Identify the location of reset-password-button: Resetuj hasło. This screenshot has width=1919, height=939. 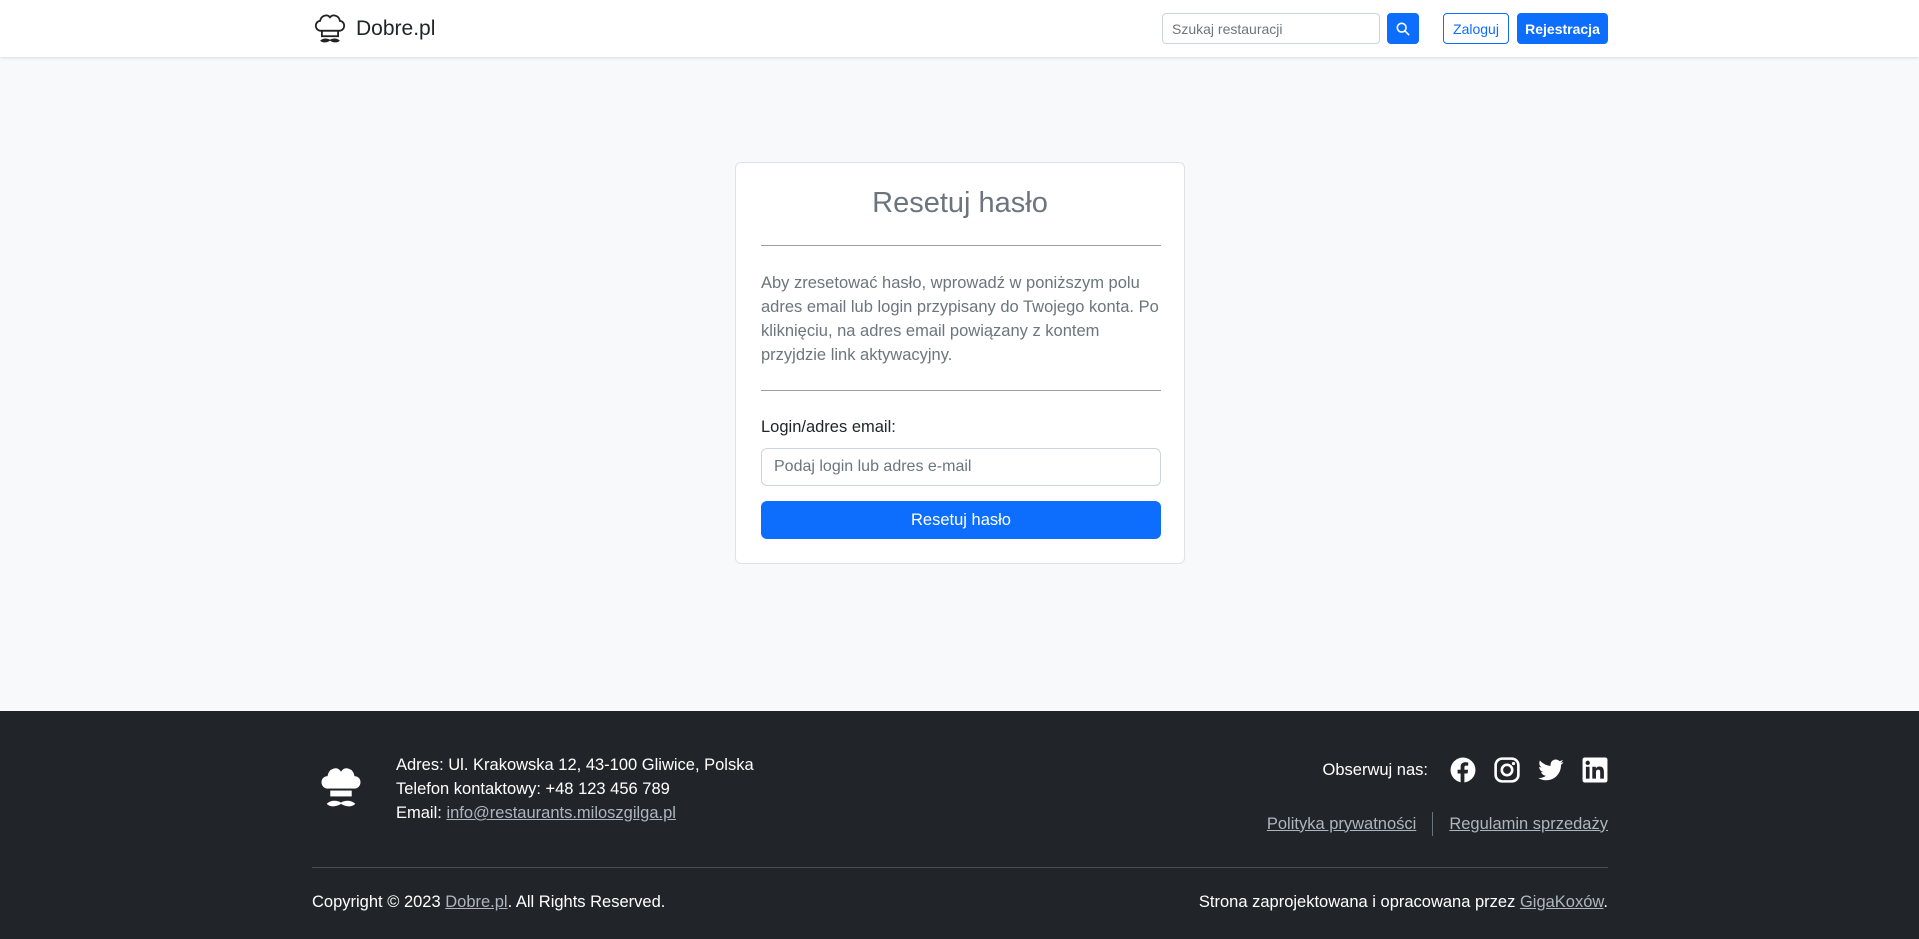
(961, 520).